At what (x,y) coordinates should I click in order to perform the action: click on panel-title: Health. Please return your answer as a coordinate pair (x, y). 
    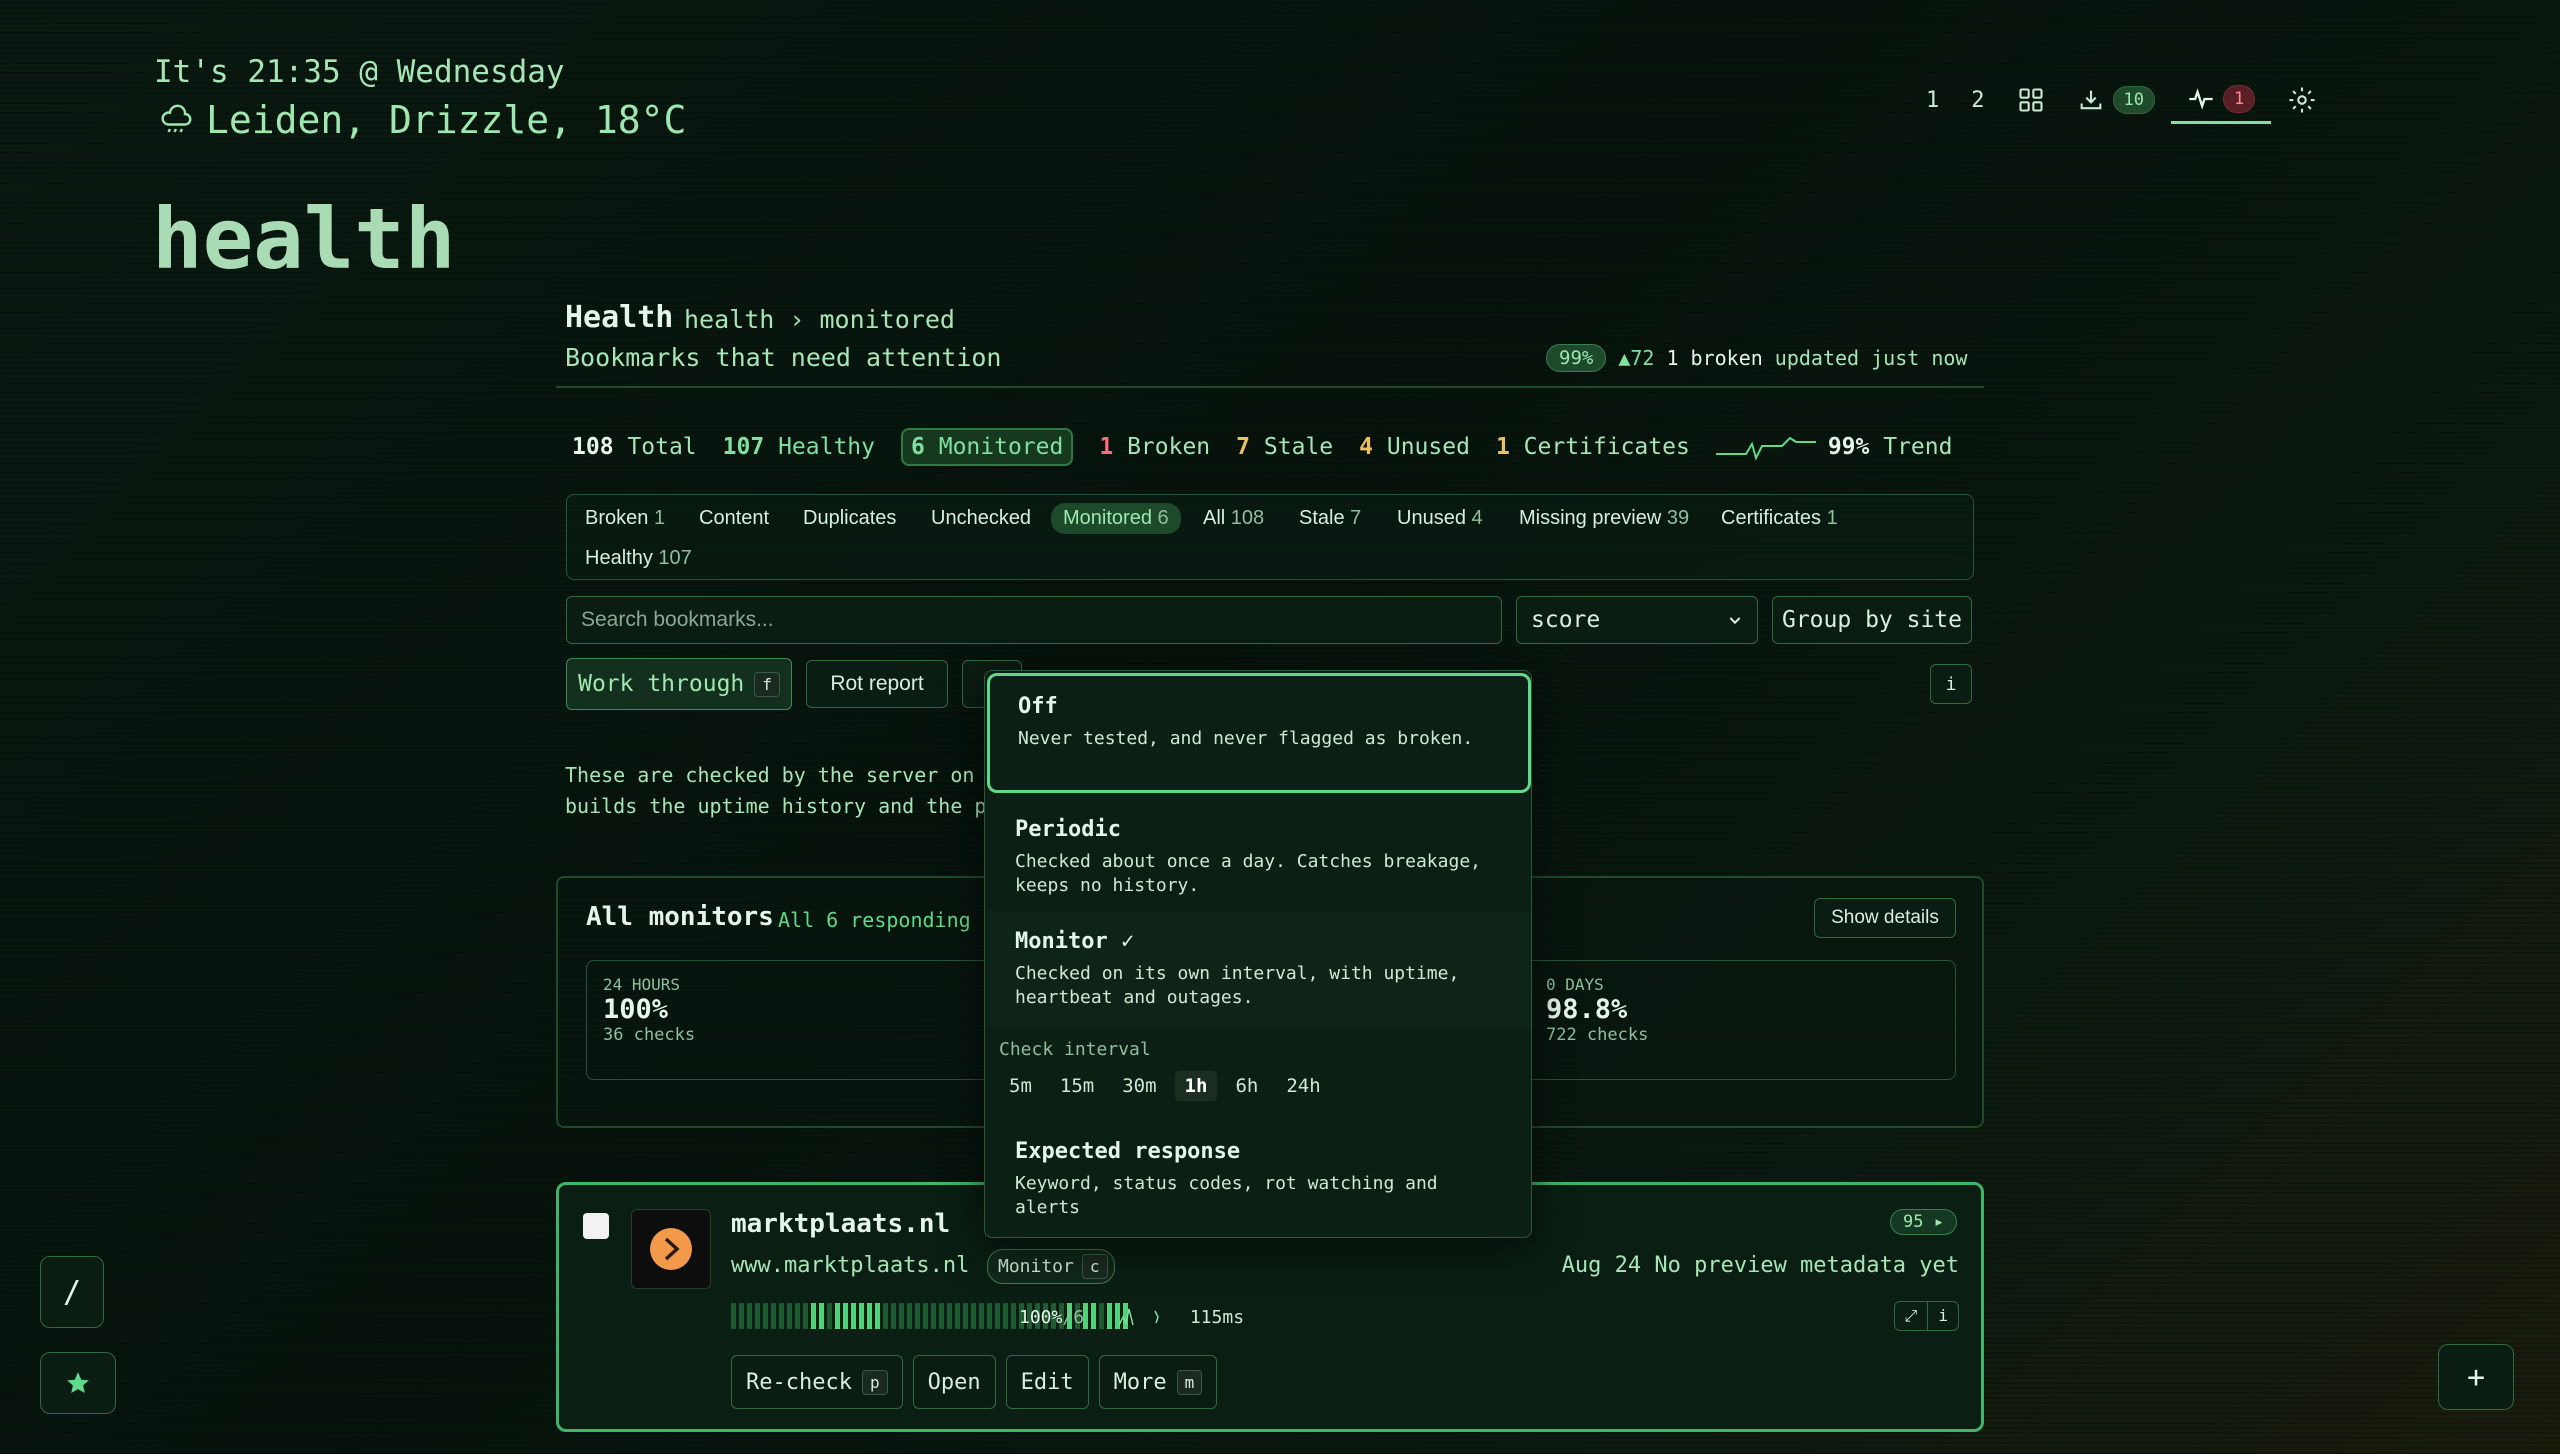
    Looking at the image, I should click on (619, 317).